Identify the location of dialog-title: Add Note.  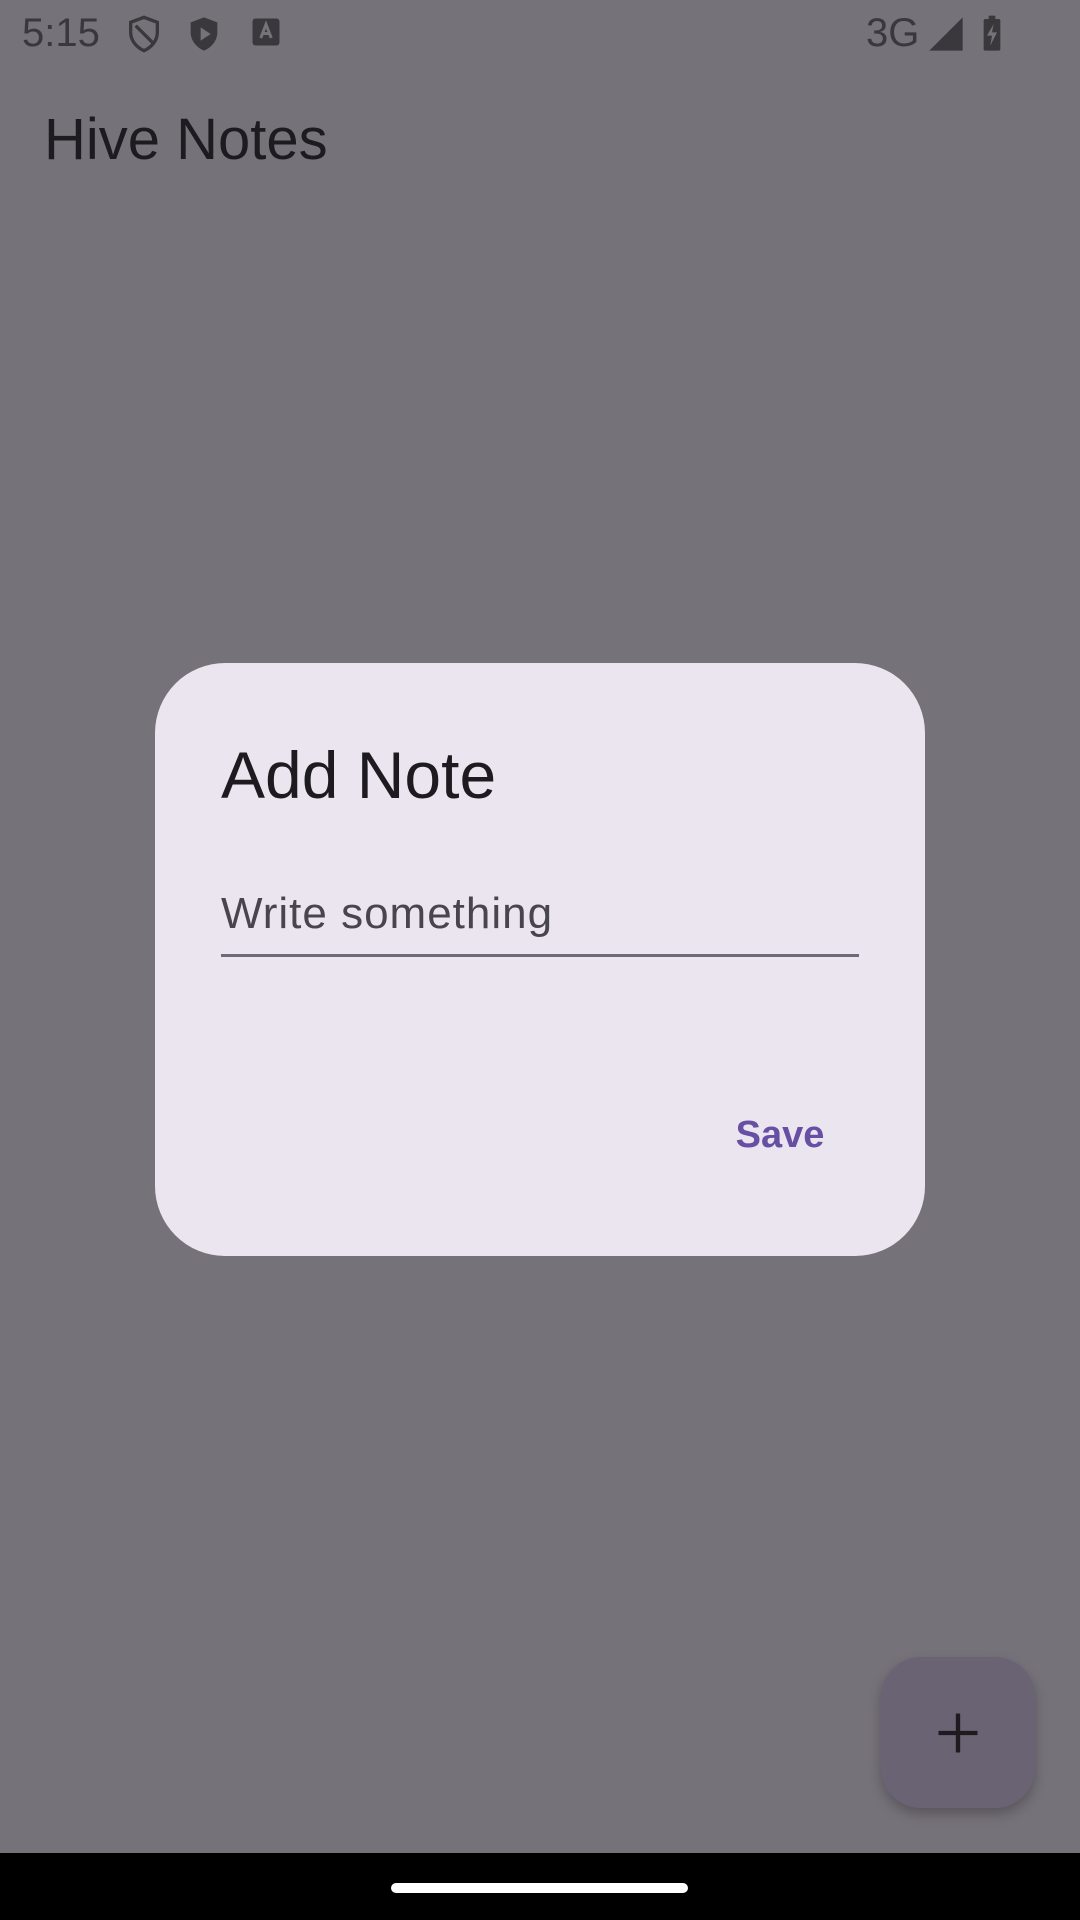
(359, 775).